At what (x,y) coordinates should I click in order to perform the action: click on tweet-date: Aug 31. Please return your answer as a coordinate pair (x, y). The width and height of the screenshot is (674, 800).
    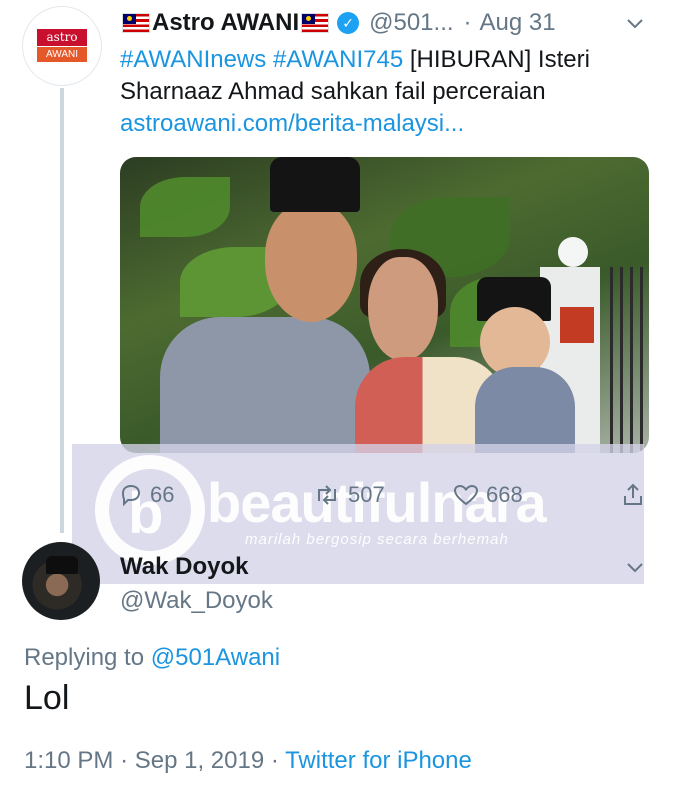
    Looking at the image, I should click on (518, 23).